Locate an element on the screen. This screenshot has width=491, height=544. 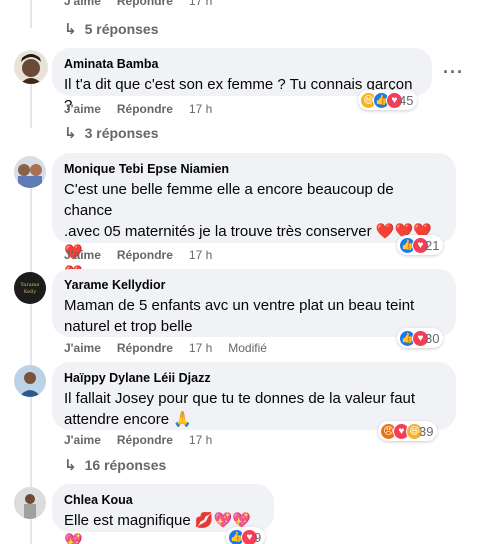
comment-author: Chlea Koua is located at coordinates (163, 500).